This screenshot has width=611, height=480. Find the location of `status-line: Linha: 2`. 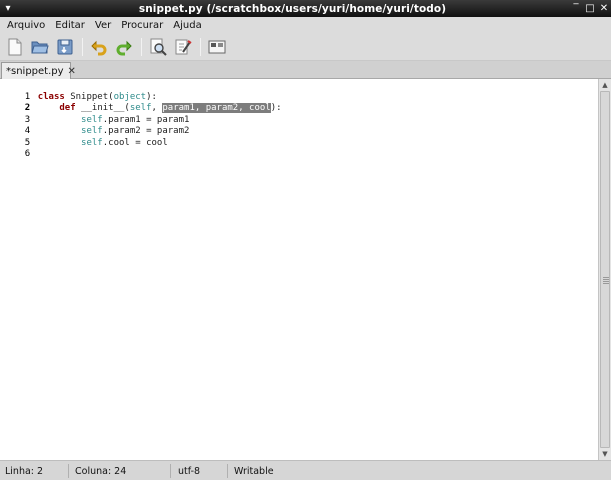

status-line: Linha: 2 is located at coordinates (24, 471).